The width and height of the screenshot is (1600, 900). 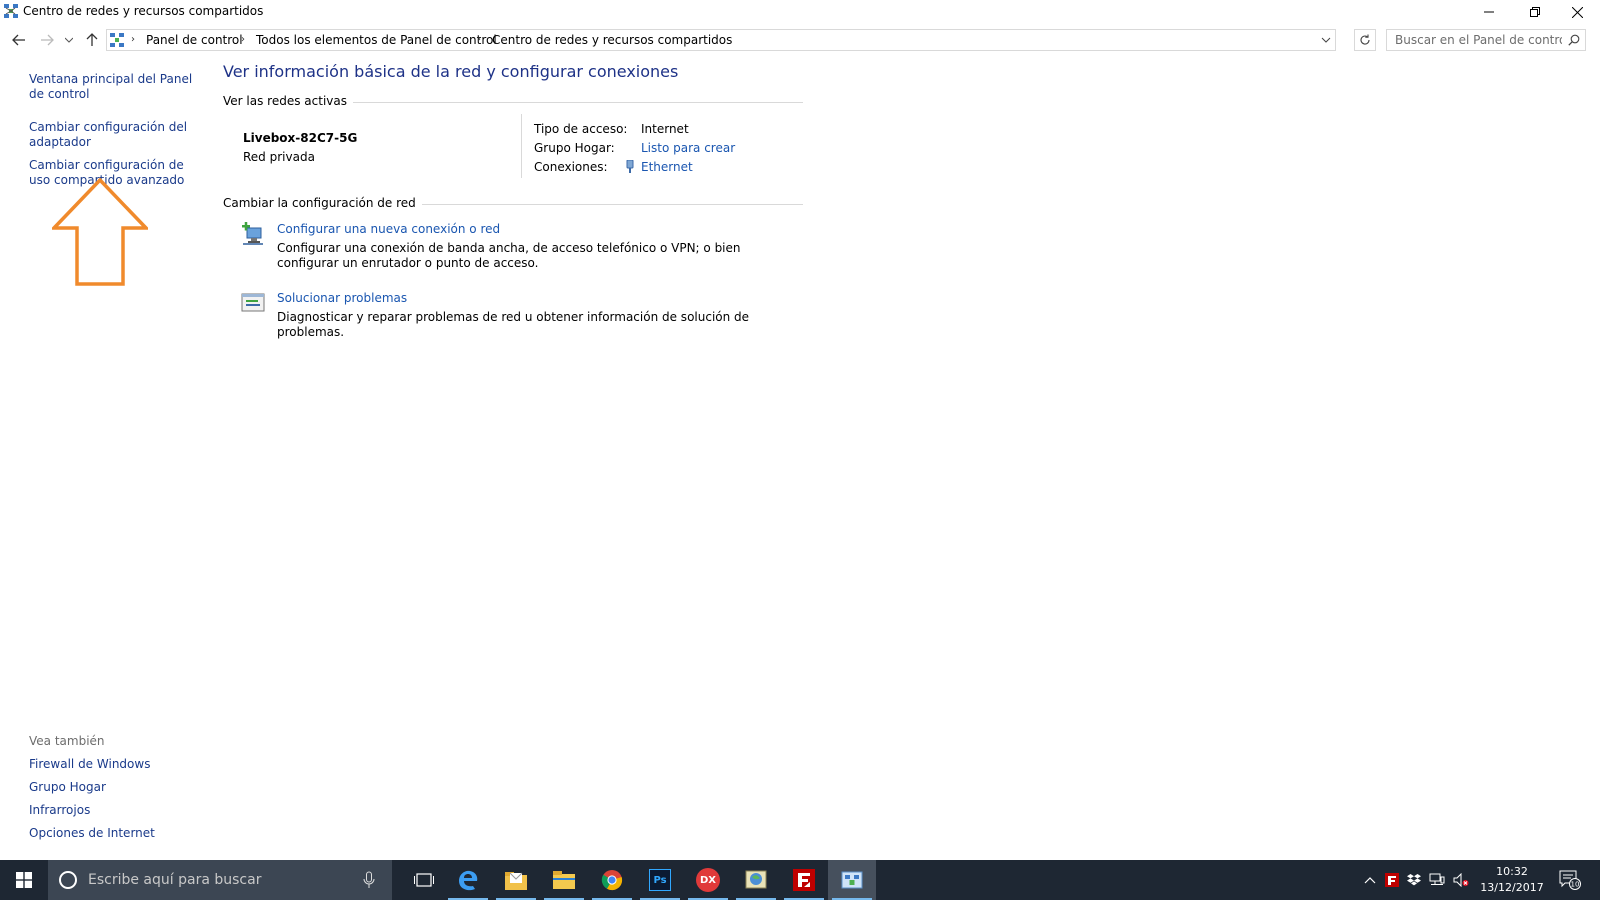 I want to click on photoshop-icon: Ps, so click(x=660, y=880).